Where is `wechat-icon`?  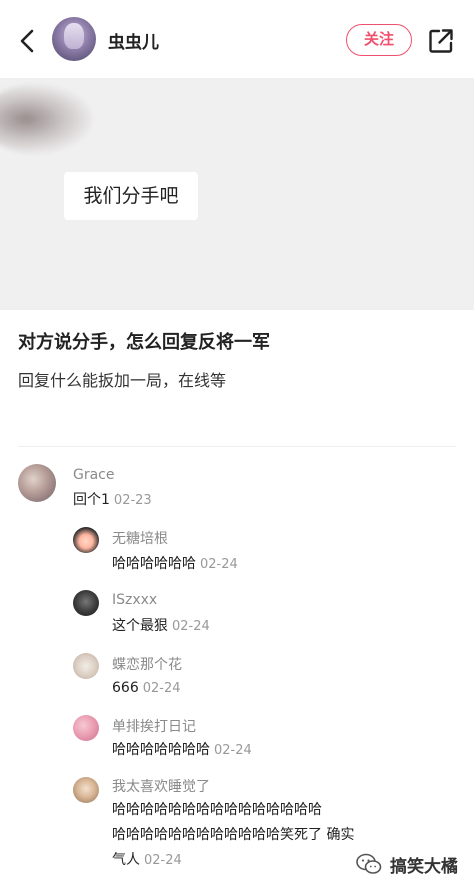 wechat-icon is located at coordinates (369, 863).